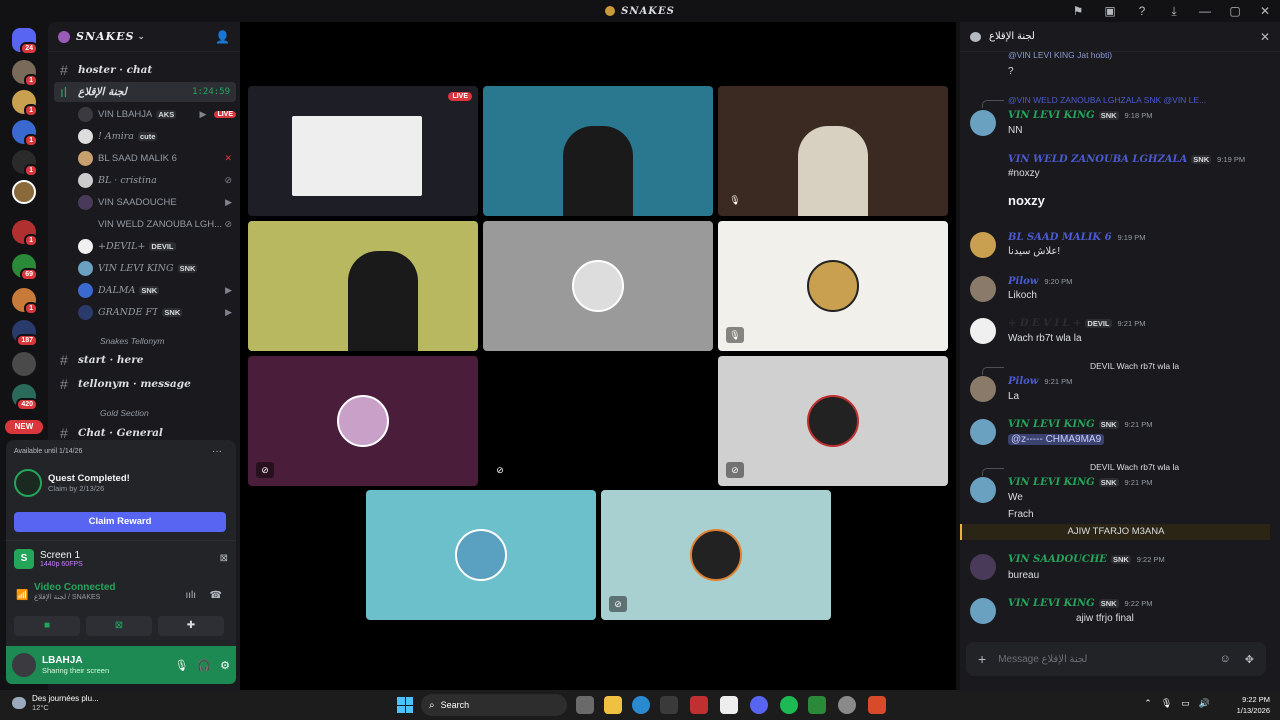 This screenshot has width=1280, height=720. What do you see at coordinates (119, 626) in the screenshot?
I see `share-screen-button: ⊠` at bounding box center [119, 626].